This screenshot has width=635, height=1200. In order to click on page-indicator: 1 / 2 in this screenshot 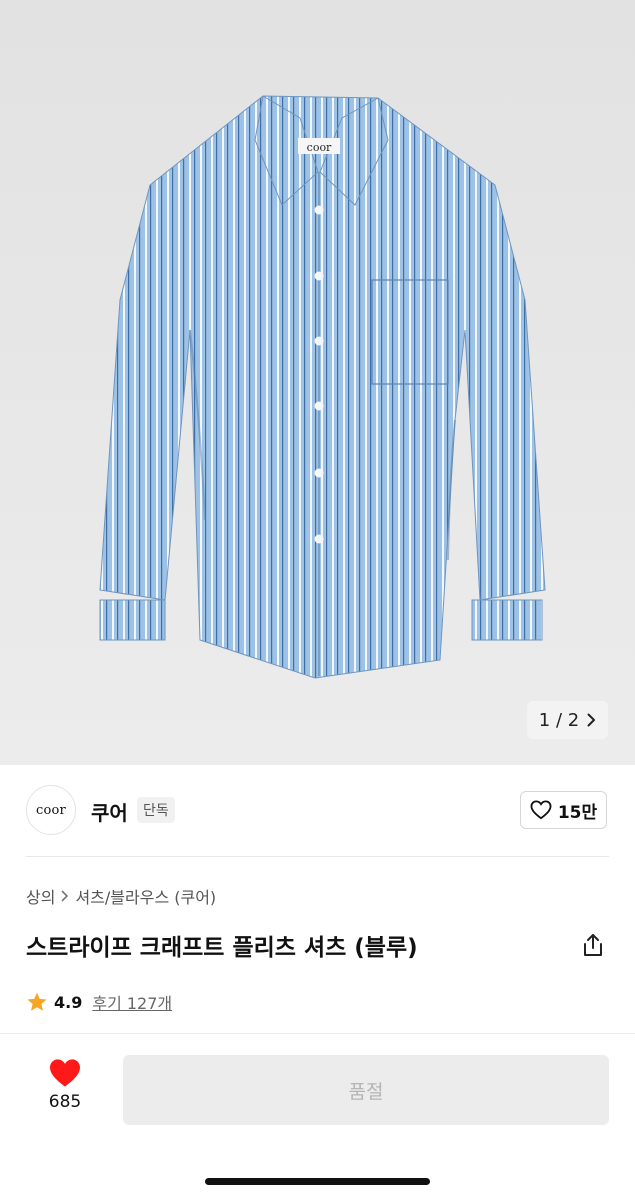, I will do `click(559, 720)`.